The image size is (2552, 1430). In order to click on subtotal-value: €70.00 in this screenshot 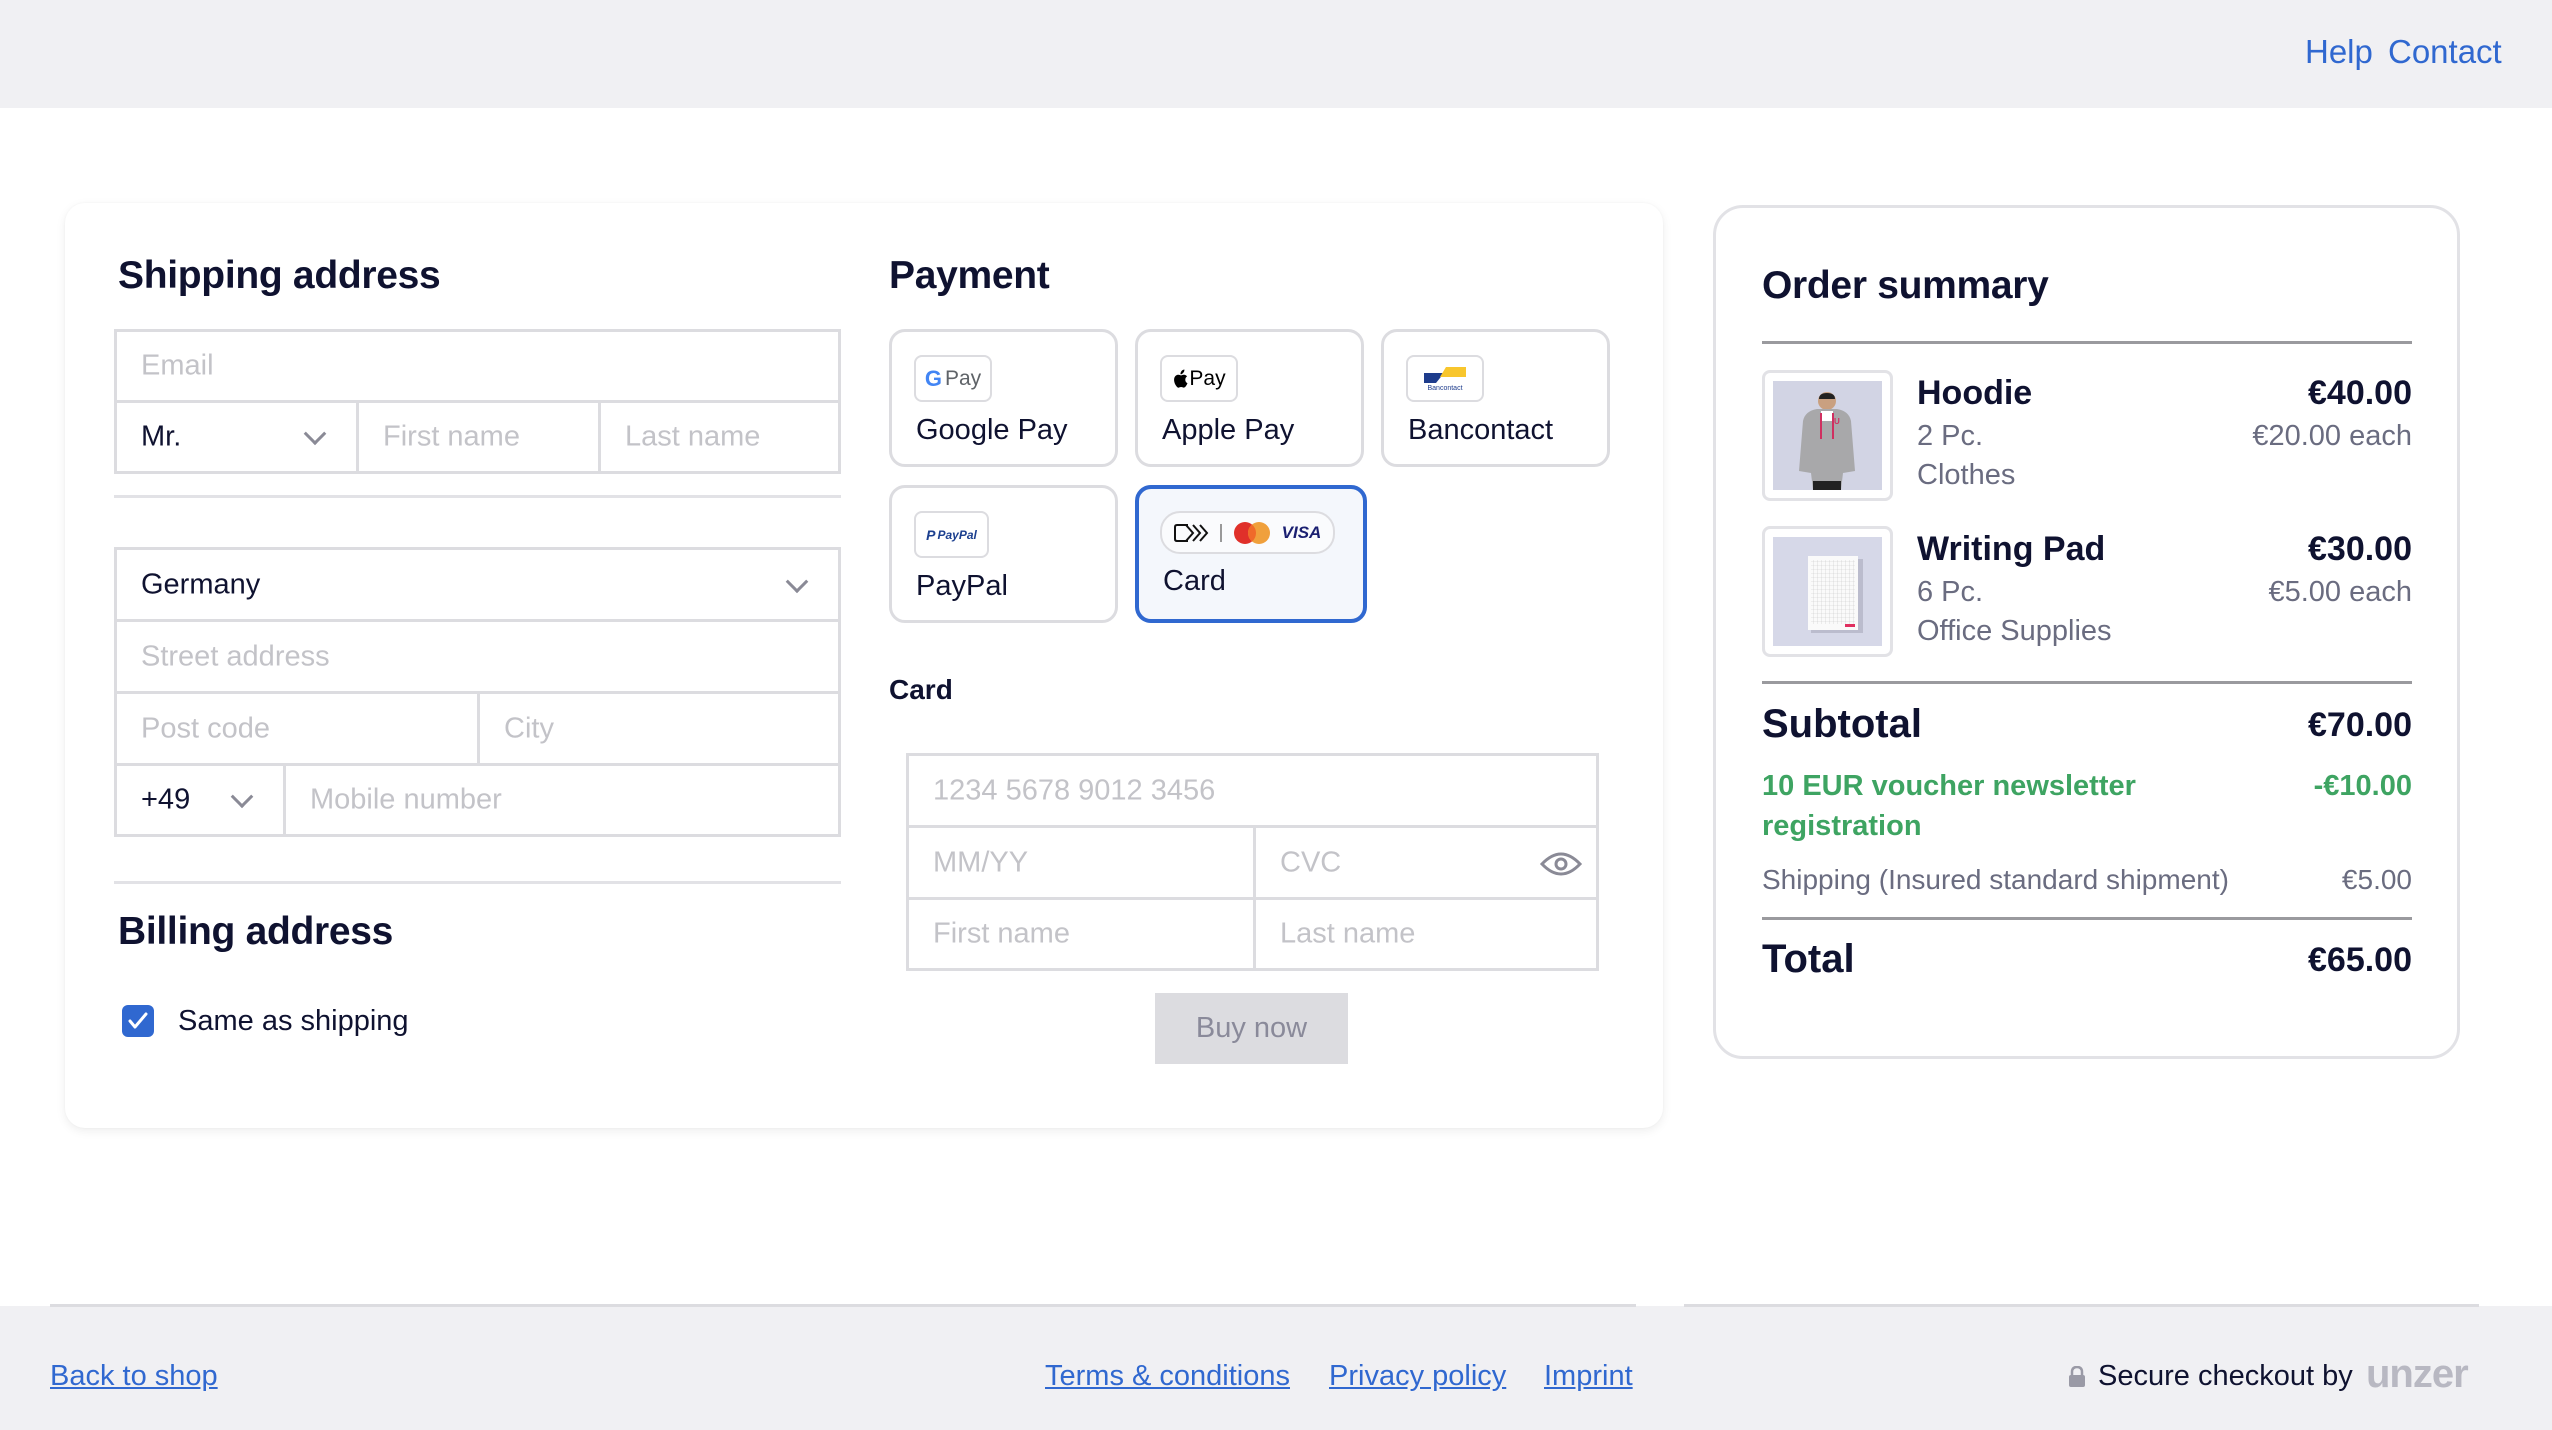, I will do `click(2360, 725)`.